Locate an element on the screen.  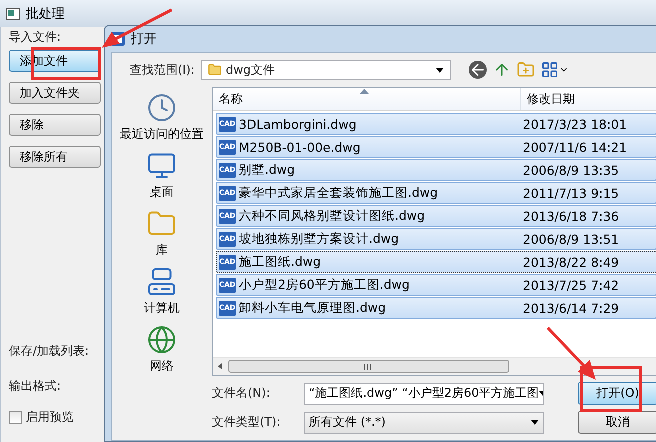
file-name: 卸料小车电气原理图.dwg is located at coordinates (312, 308).